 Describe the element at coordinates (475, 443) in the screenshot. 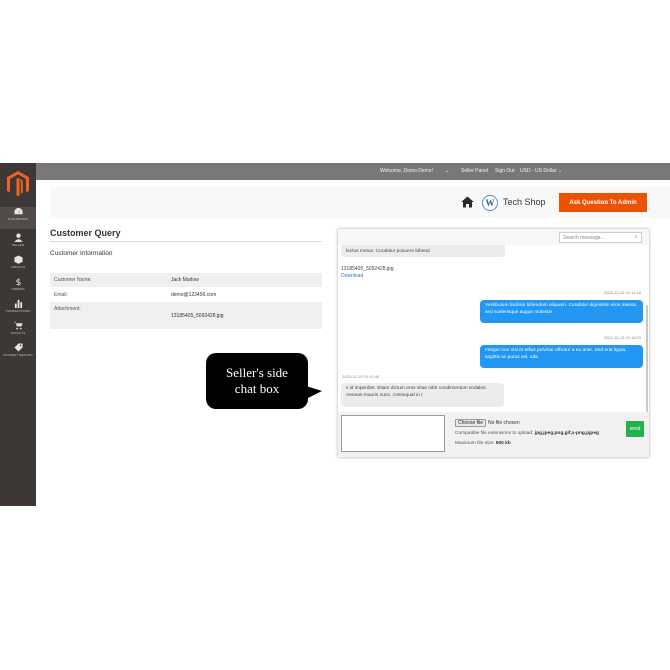

I see `max-size-label: Maximum file size:` at that location.